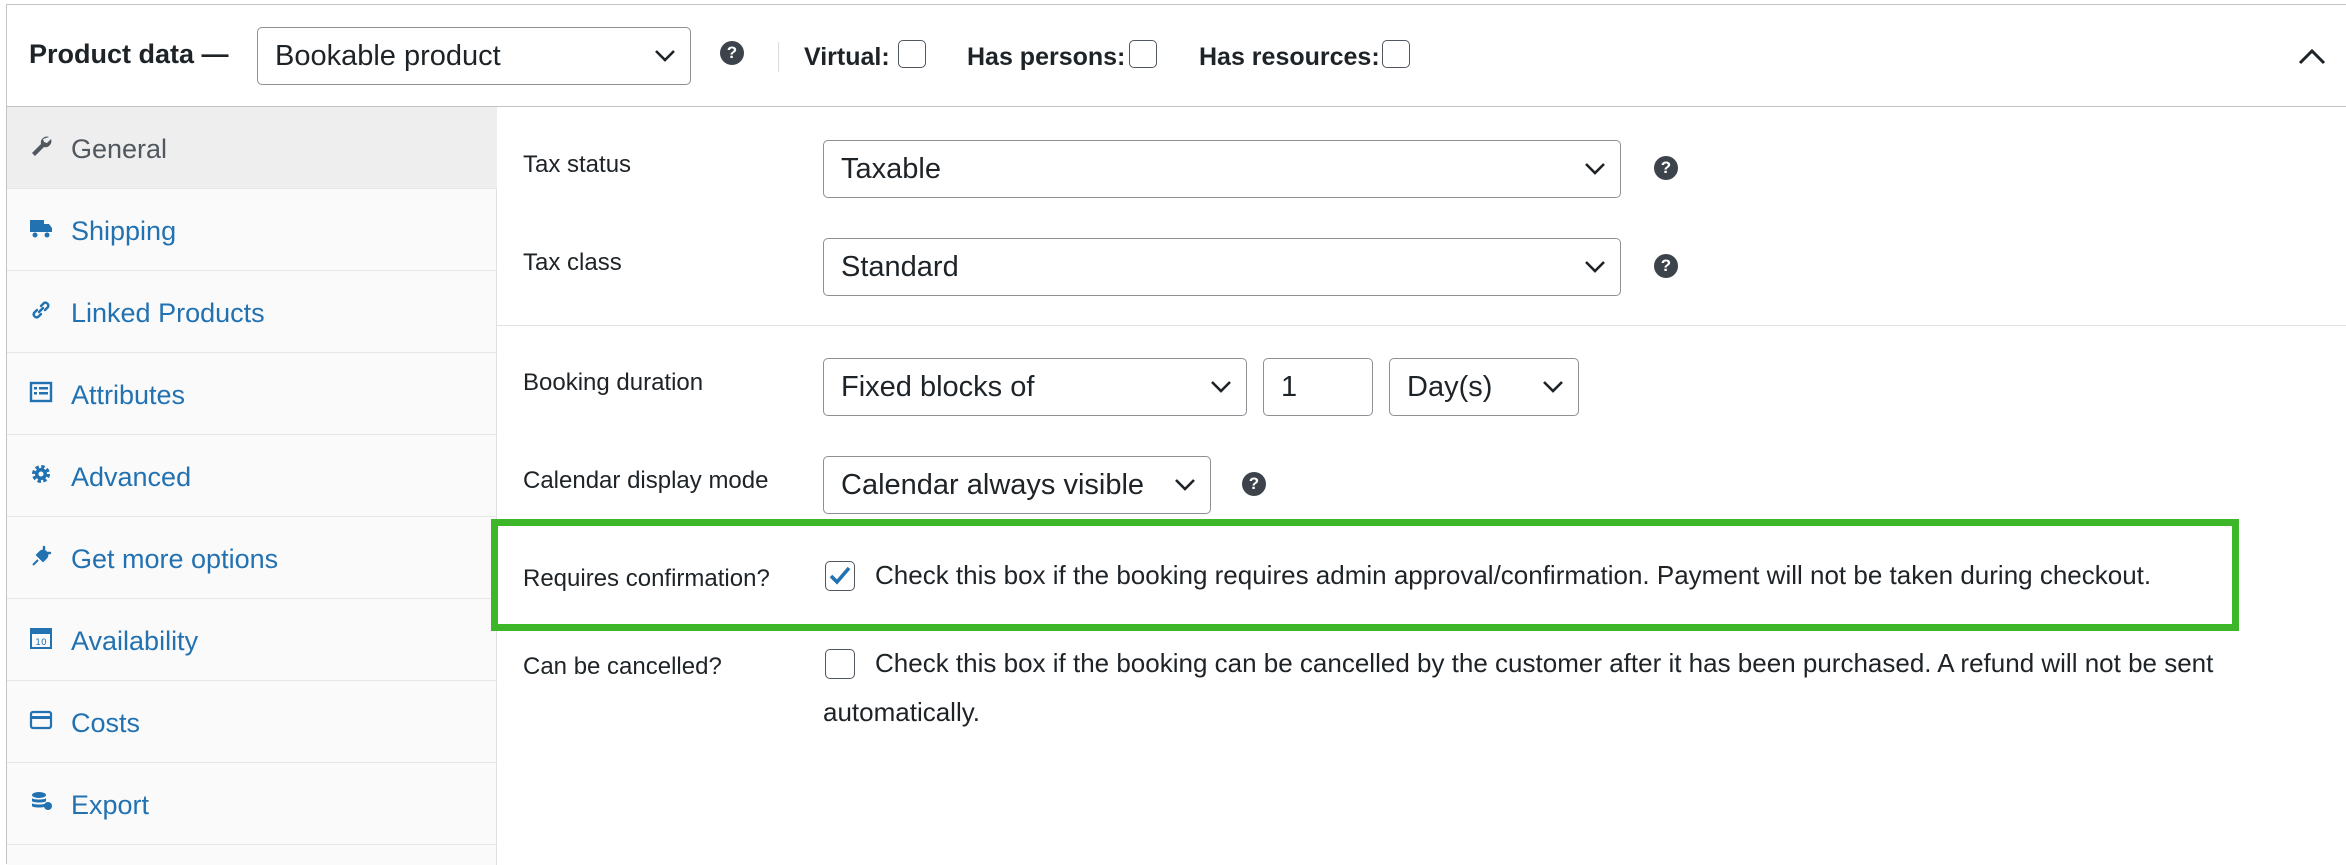  What do you see at coordinates (1222, 267) in the screenshot?
I see `tax-class-select: Standard` at bounding box center [1222, 267].